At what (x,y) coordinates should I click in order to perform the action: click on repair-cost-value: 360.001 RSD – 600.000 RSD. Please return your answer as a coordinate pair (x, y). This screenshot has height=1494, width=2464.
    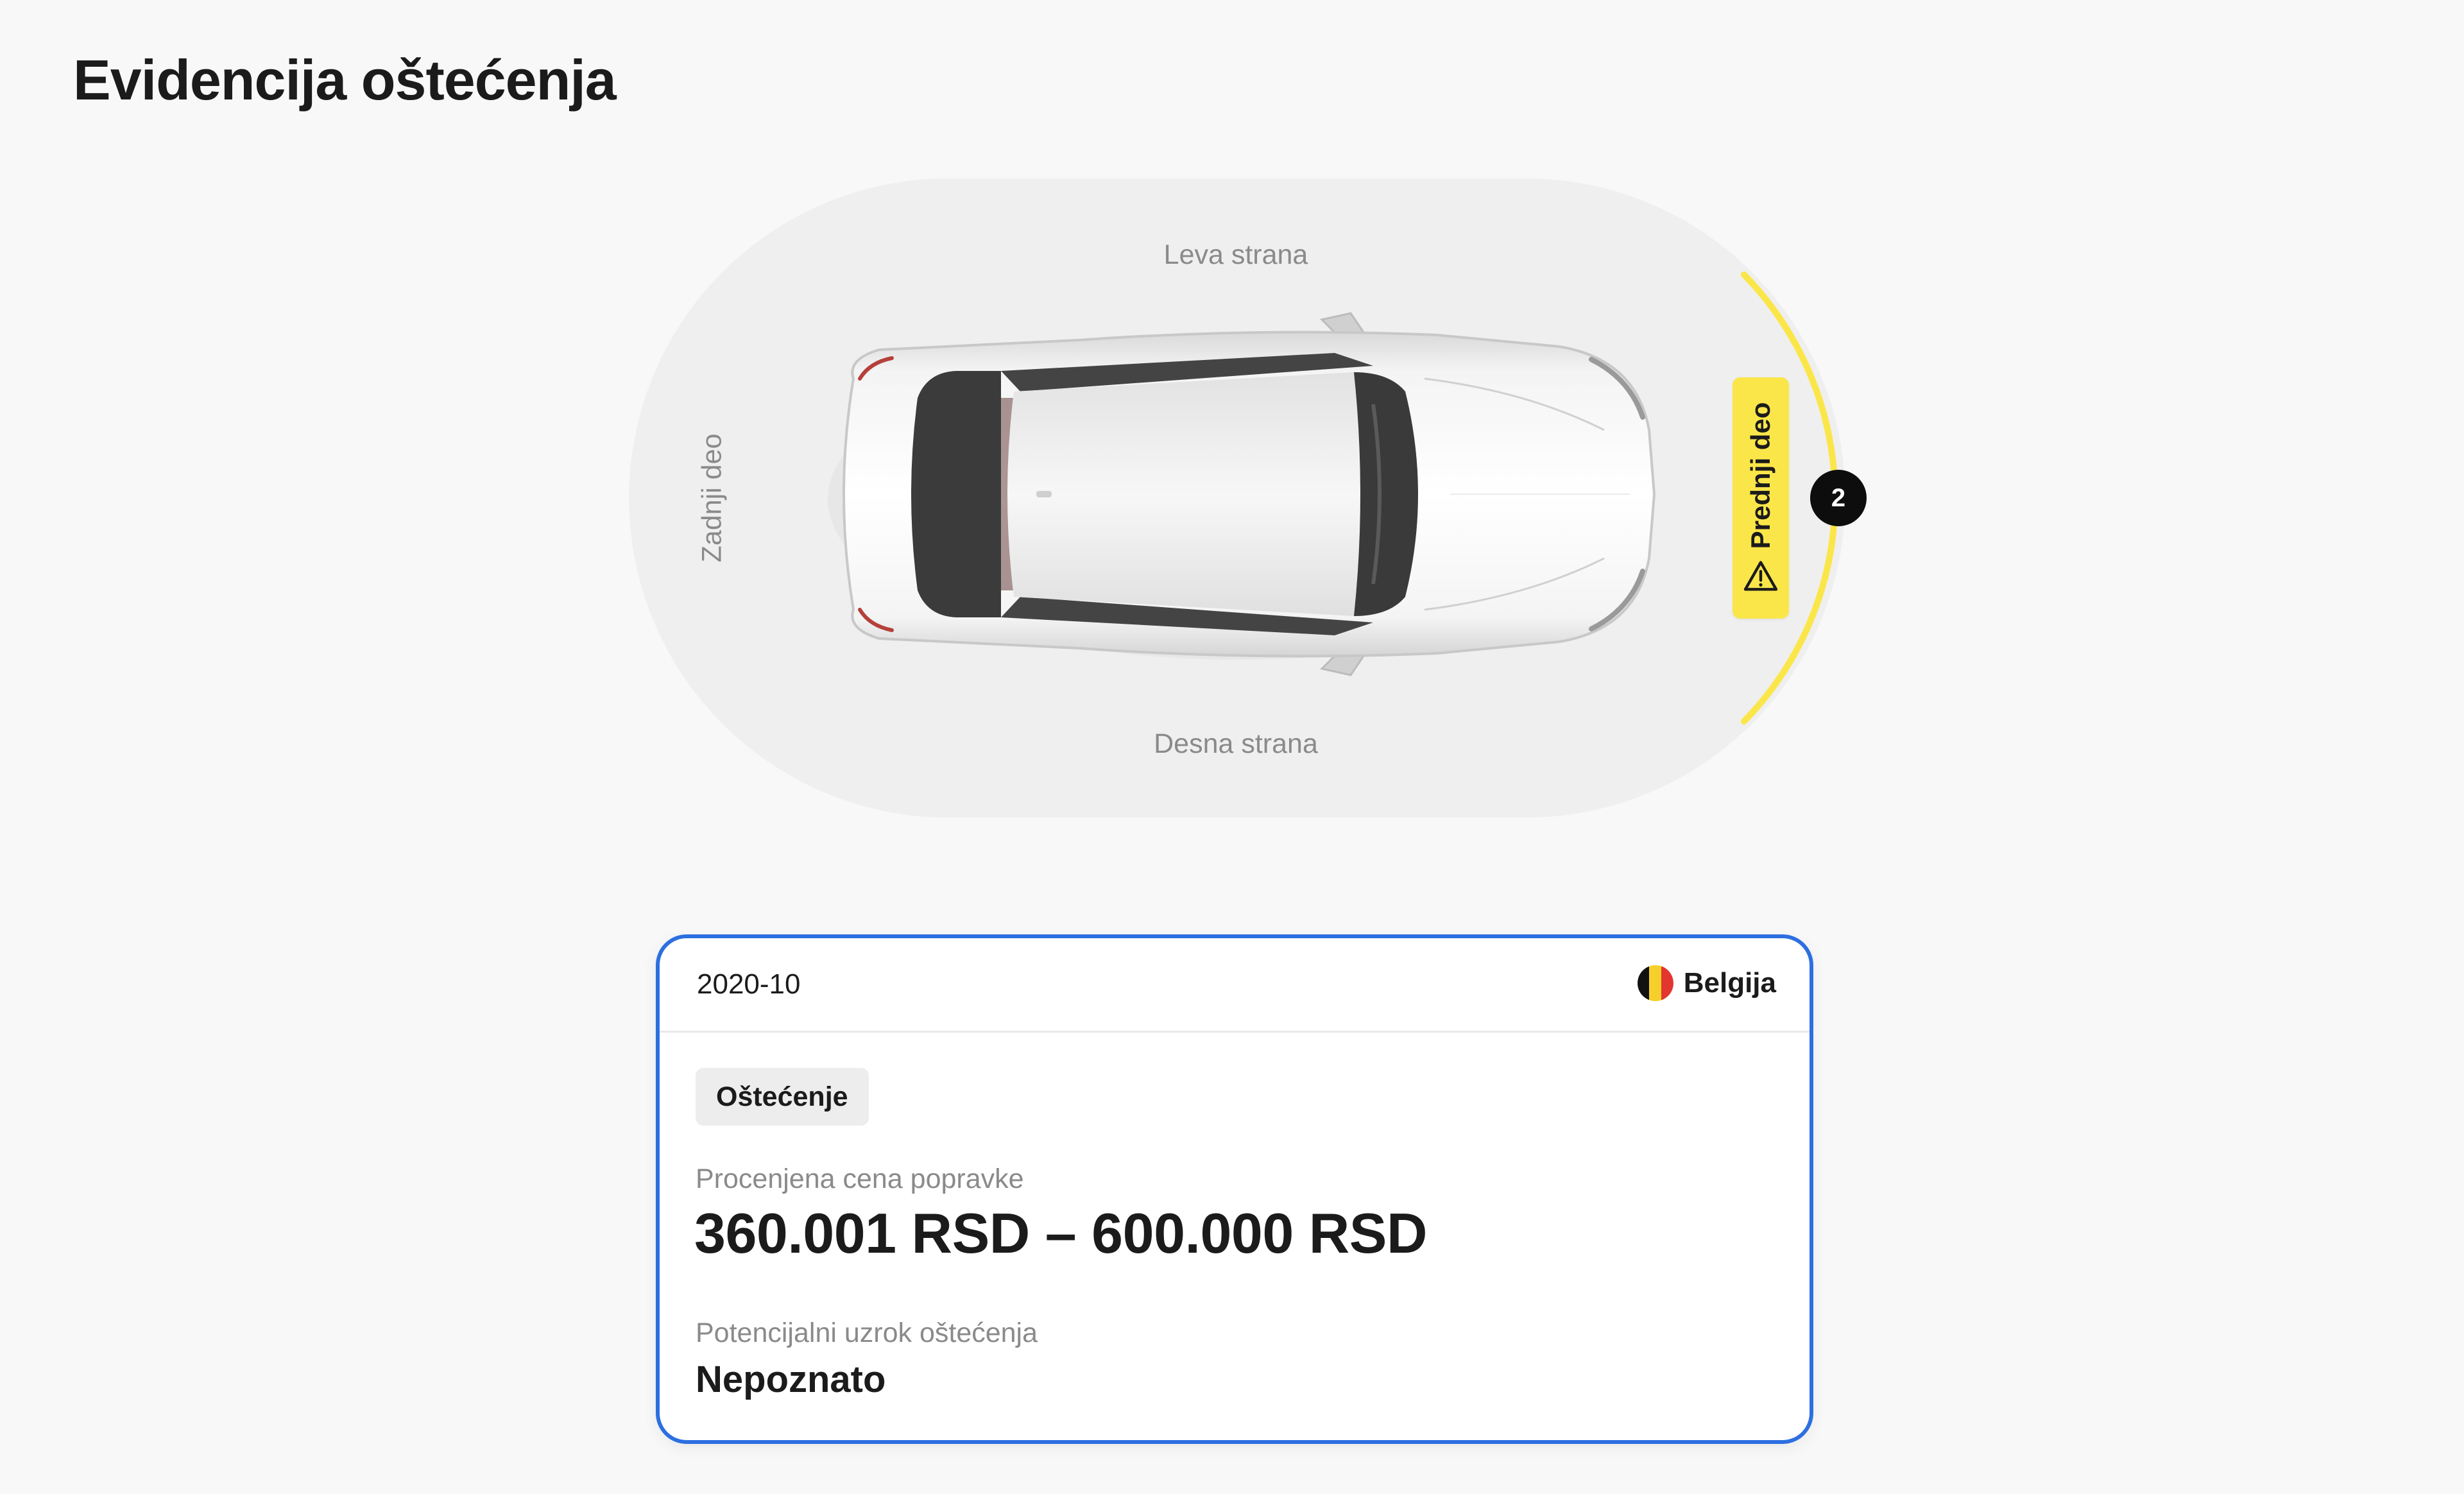
    Looking at the image, I should click on (1061, 1233).